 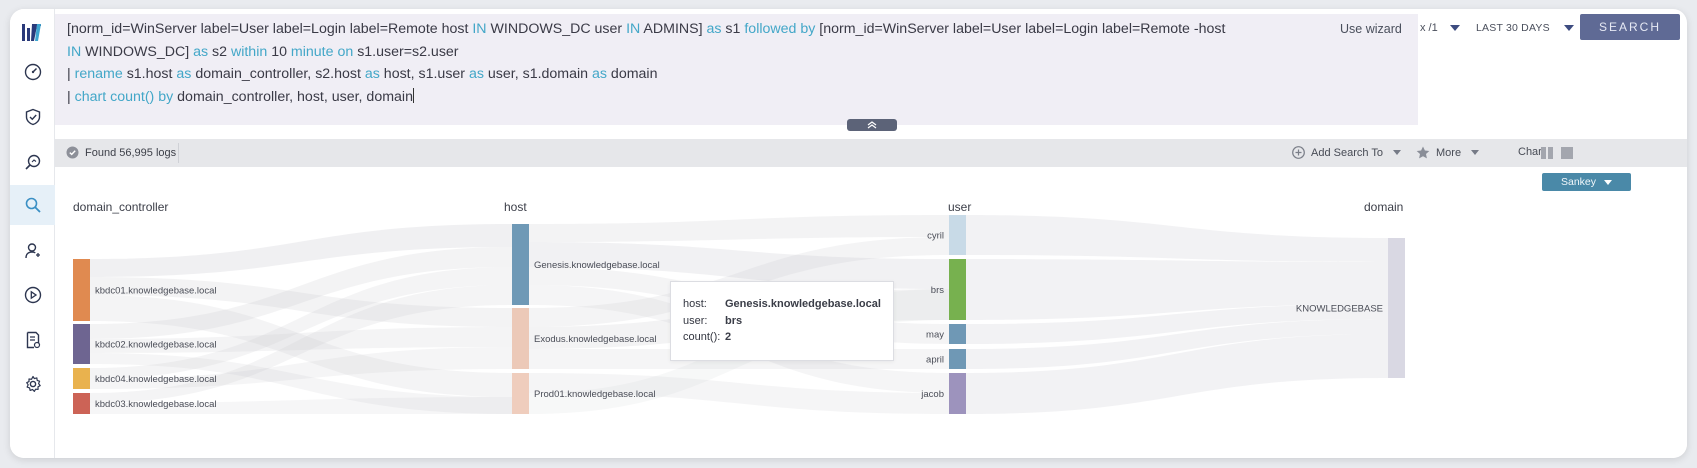 I want to click on tooltip-value: brs, so click(x=734, y=321).